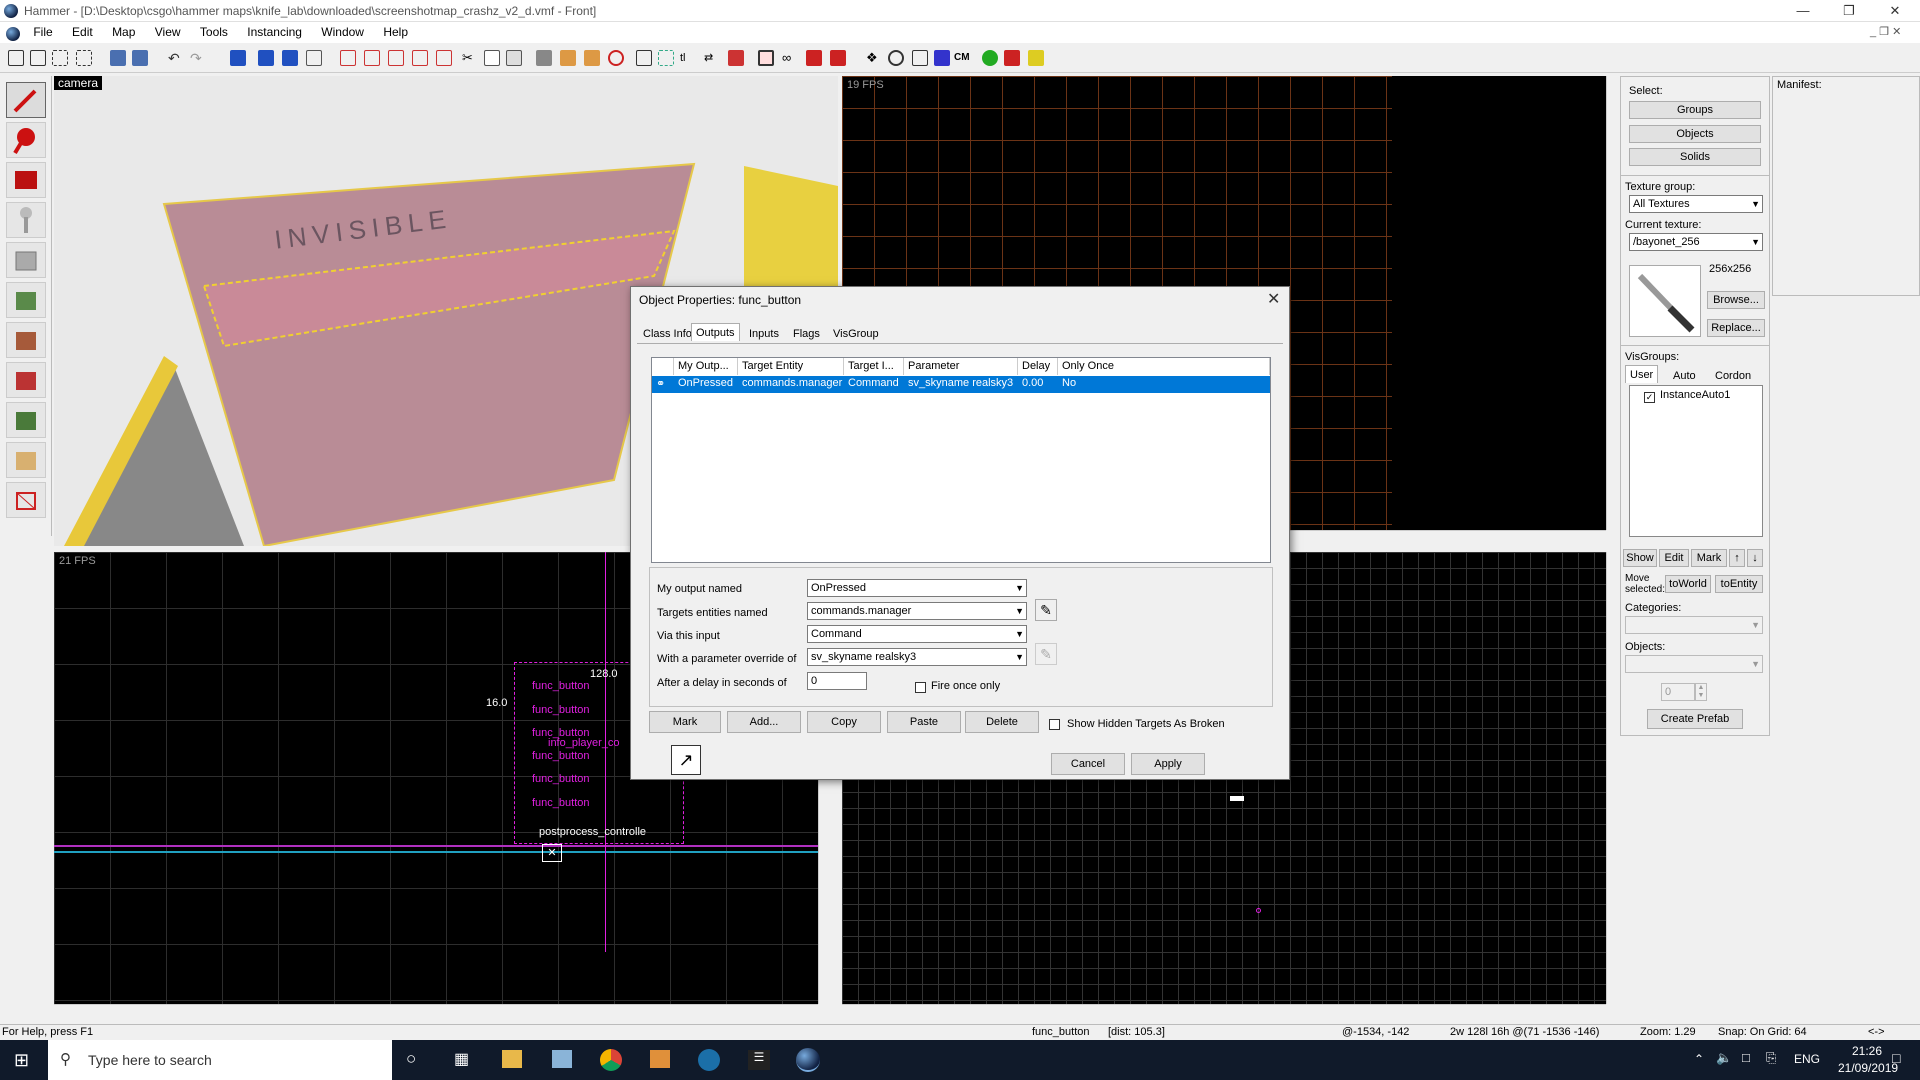 The width and height of the screenshot is (1920, 1080). What do you see at coordinates (1709, 558) in the screenshot?
I see `vis-mark-button: Mark` at bounding box center [1709, 558].